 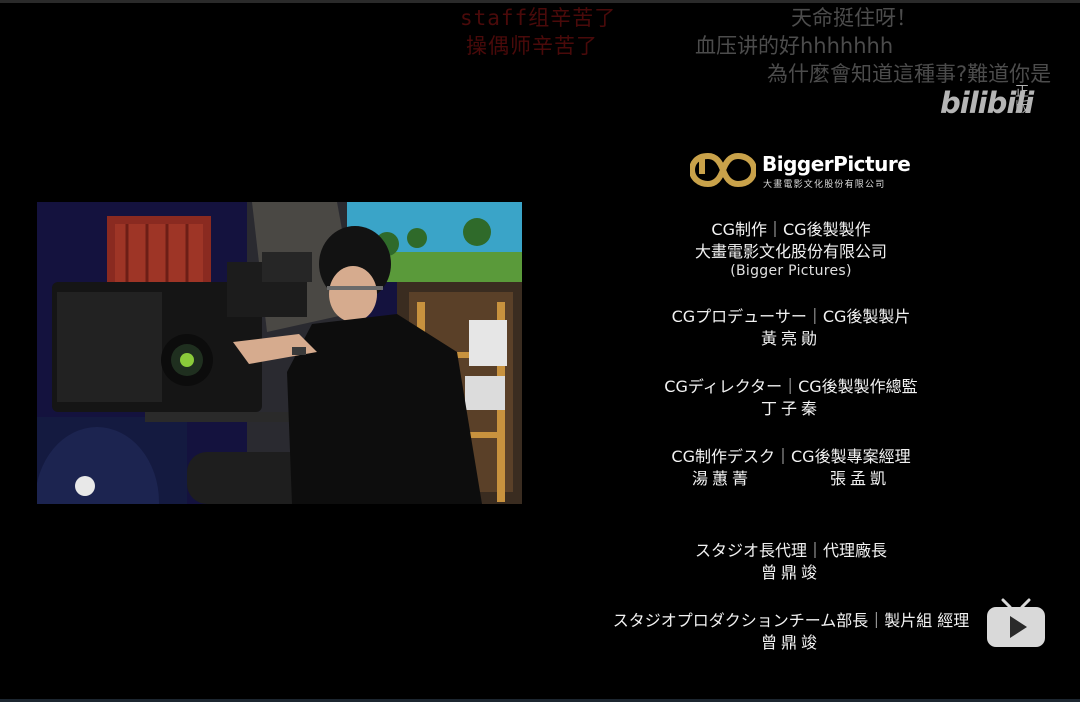 I want to click on credit-block: スタジオプロダクションチーム部長｜製片組 經理 曾鼎竣, so click(x=791, y=632).